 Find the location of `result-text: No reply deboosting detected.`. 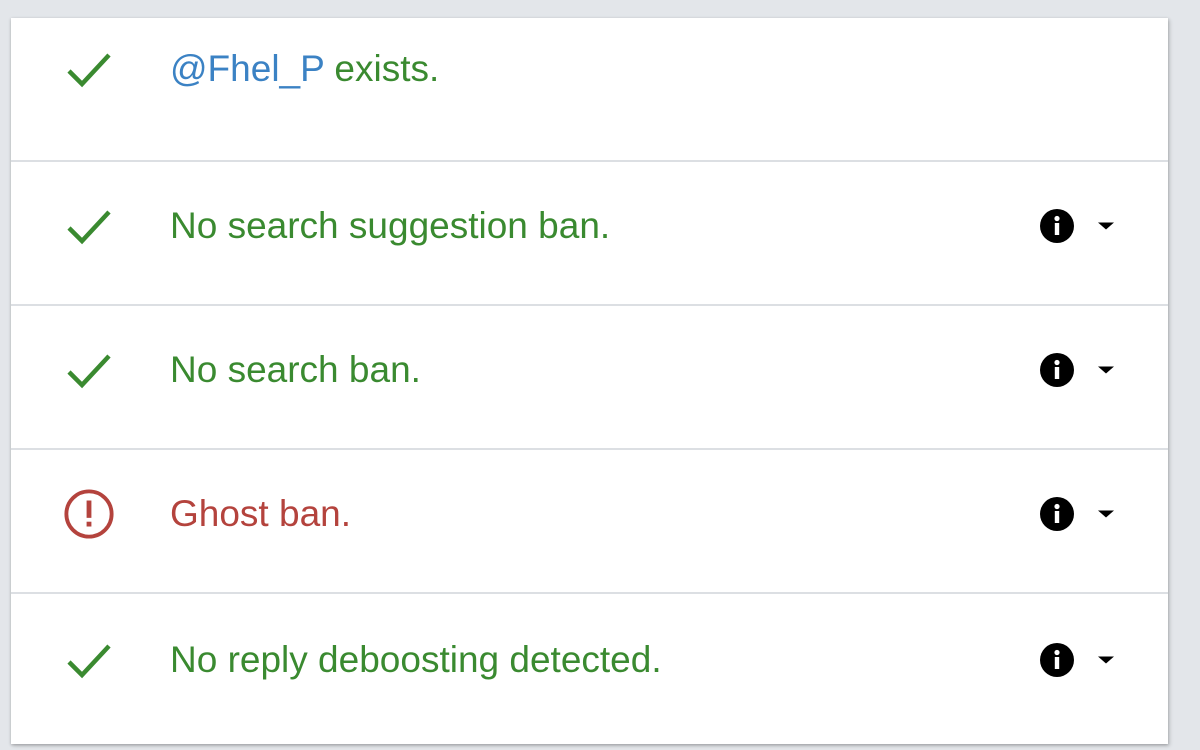

result-text: No reply deboosting detected. is located at coordinates (416, 659).